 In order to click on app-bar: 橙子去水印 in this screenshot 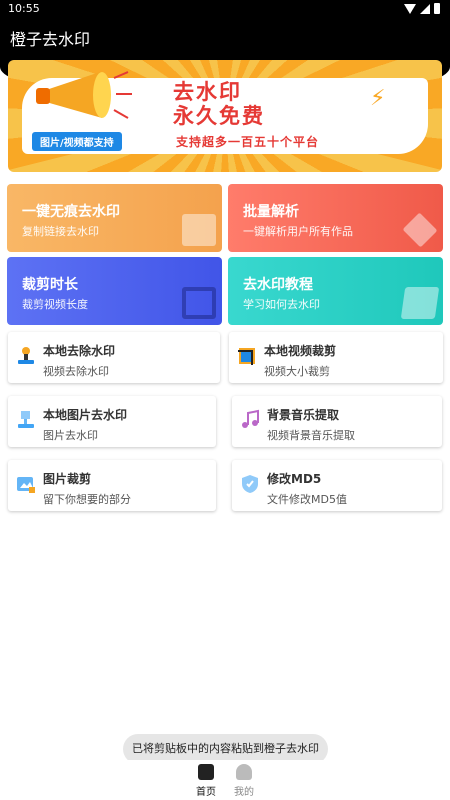, I will do `click(225, 60)`.